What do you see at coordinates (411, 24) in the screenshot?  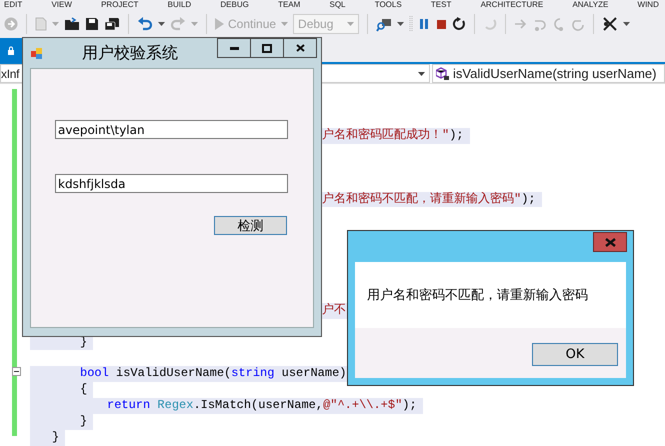 I see `grip-icon` at bounding box center [411, 24].